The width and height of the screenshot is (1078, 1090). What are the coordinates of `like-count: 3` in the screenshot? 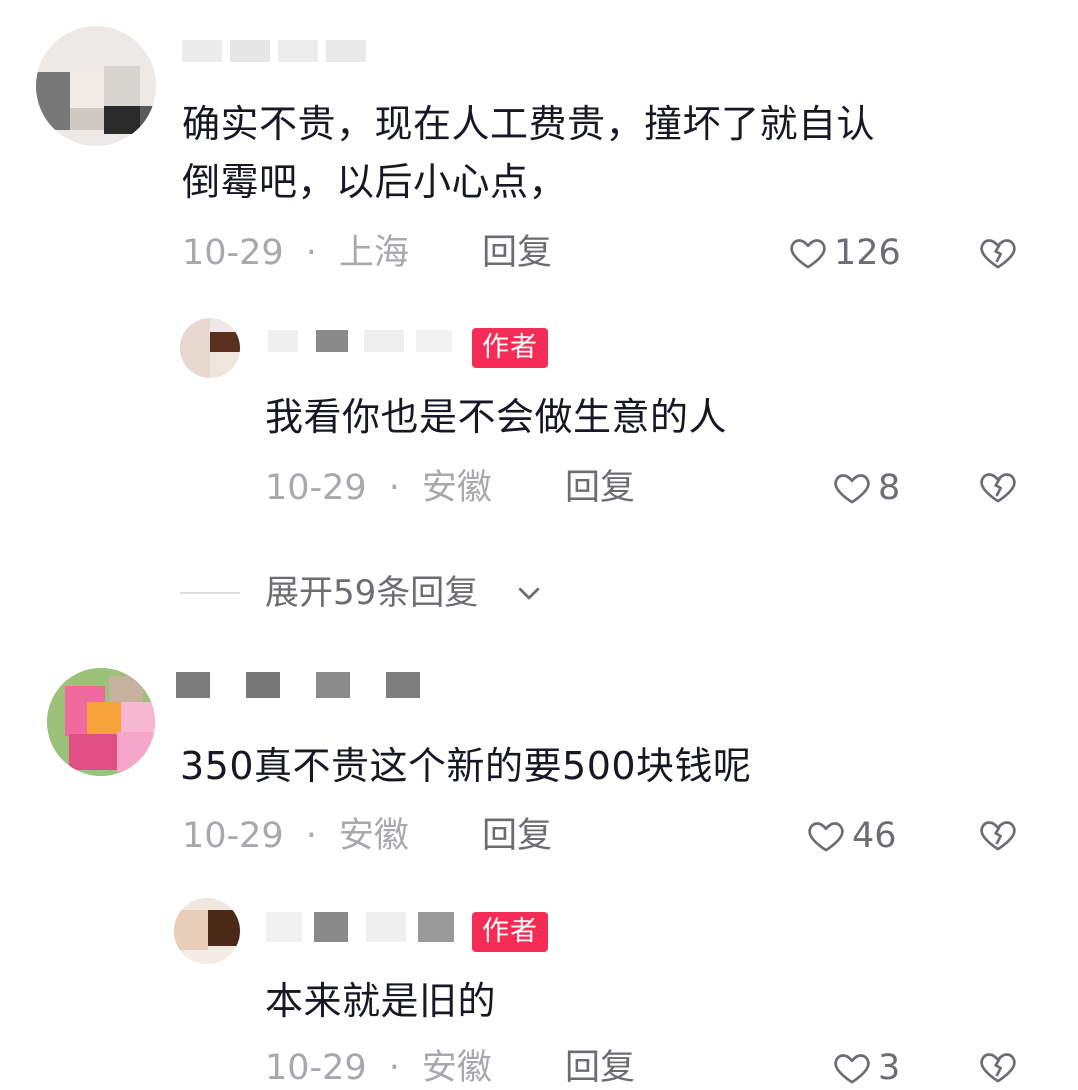 It's located at (889, 1068).